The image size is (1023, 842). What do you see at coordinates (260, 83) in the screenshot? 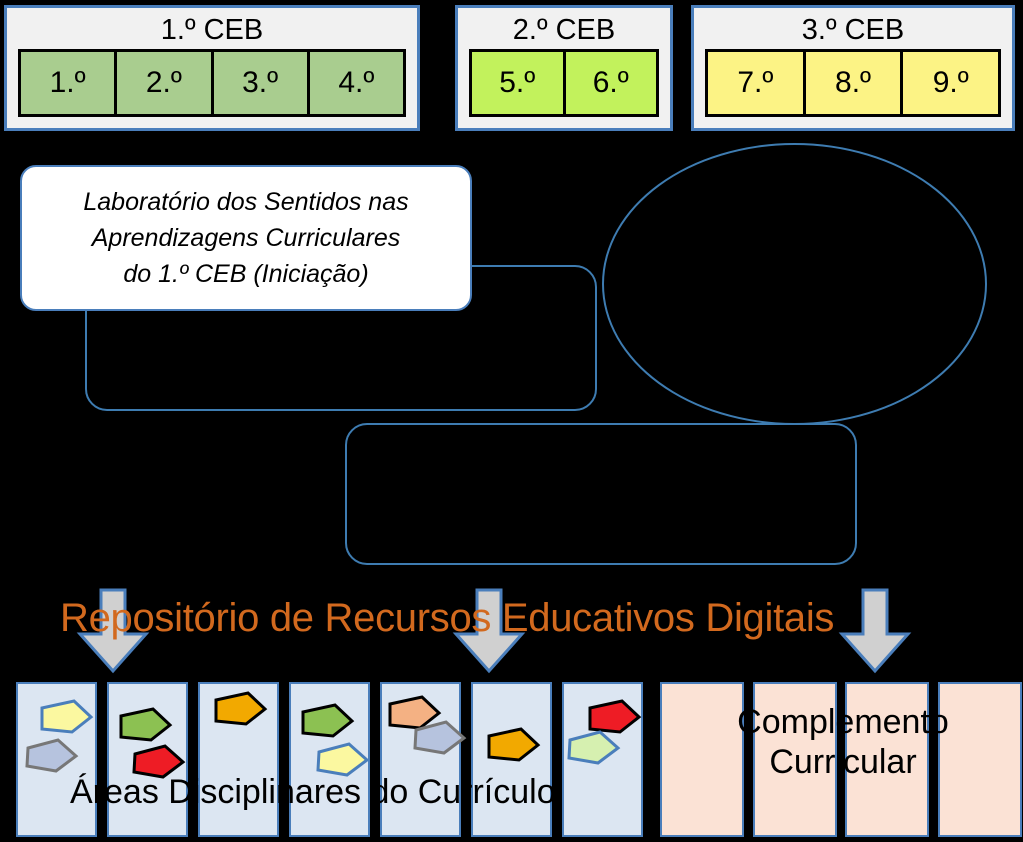
I see `year-cell-1-3: 3.º` at bounding box center [260, 83].